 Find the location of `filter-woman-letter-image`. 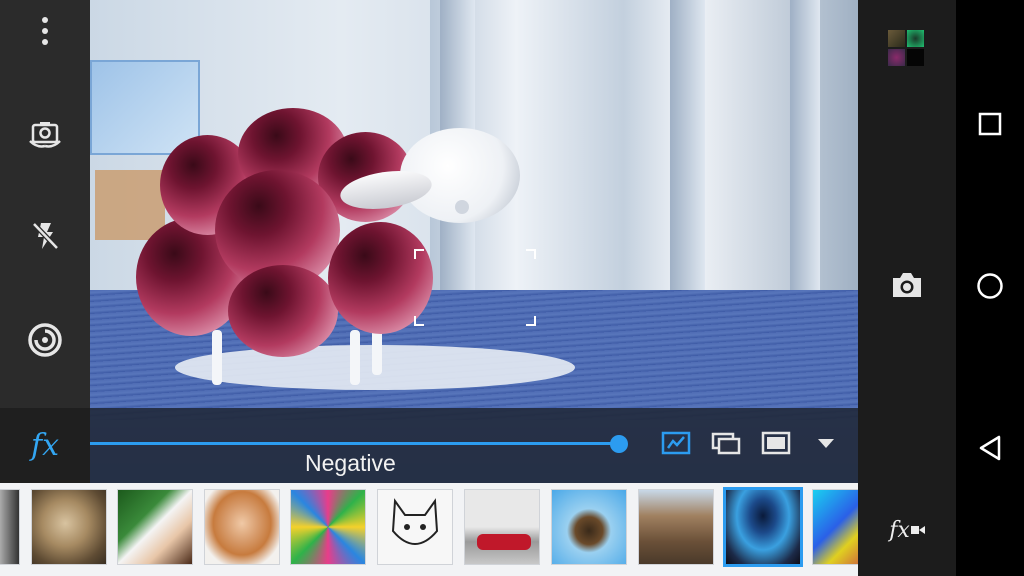

filter-woman-letter-image is located at coordinates (155, 527).